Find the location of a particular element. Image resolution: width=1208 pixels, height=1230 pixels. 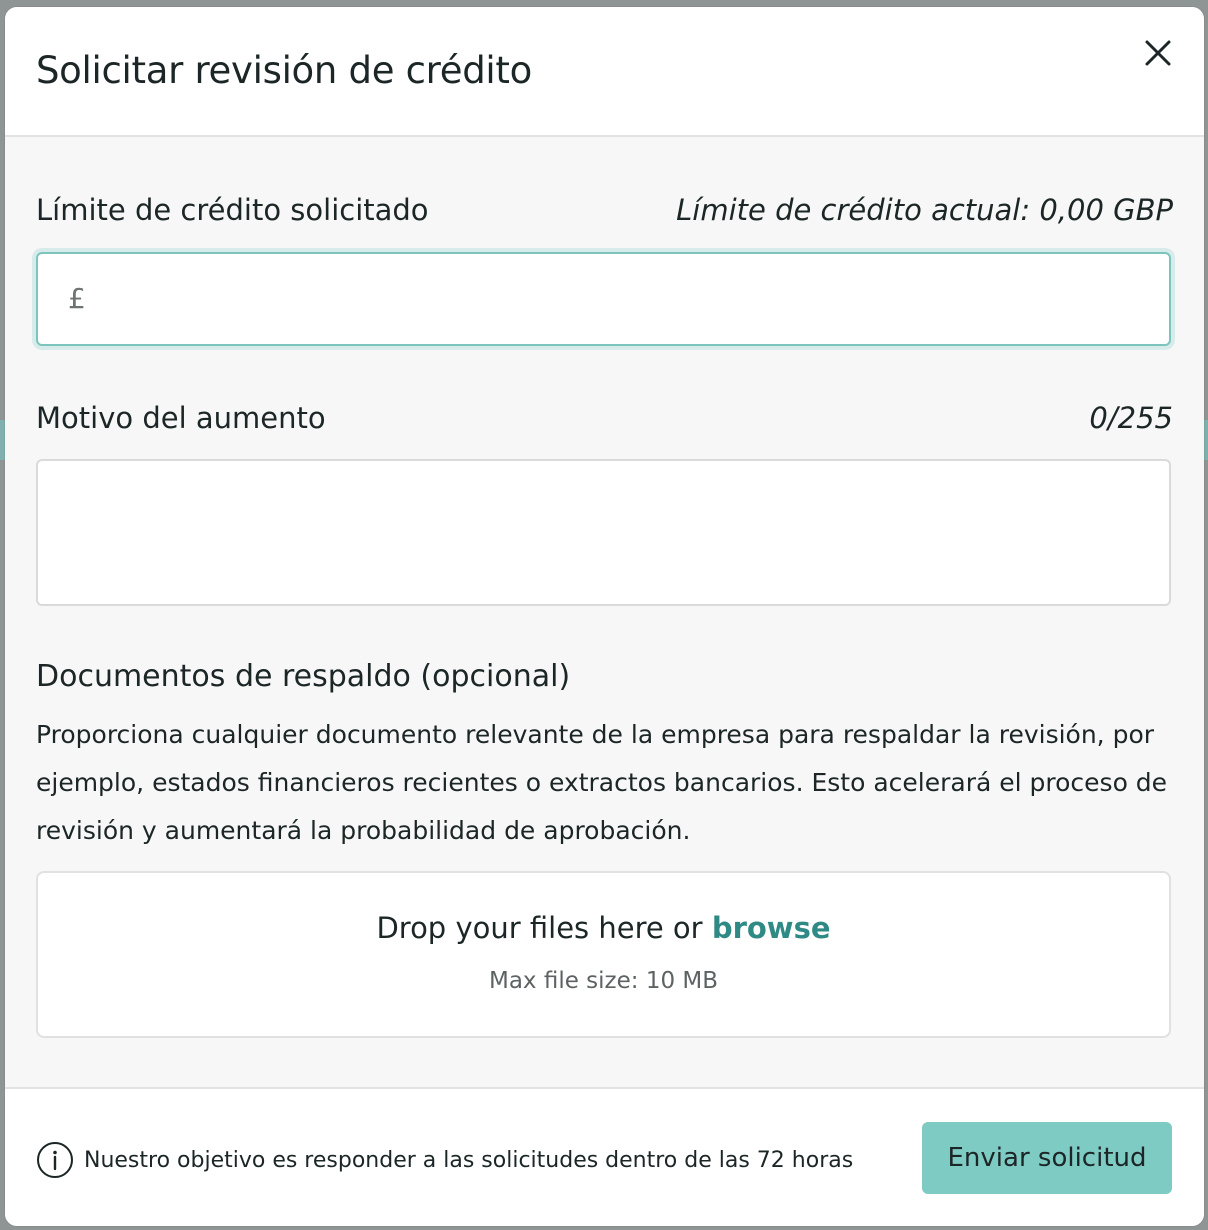

max-file-size: Max file size: 10 MB is located at coordinates (603, 981).